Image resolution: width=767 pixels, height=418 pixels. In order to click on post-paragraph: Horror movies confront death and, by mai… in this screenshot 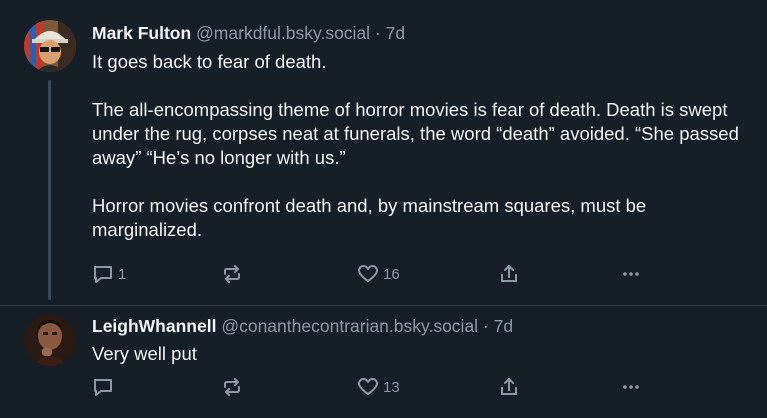, I will do `click(369, 217)`.